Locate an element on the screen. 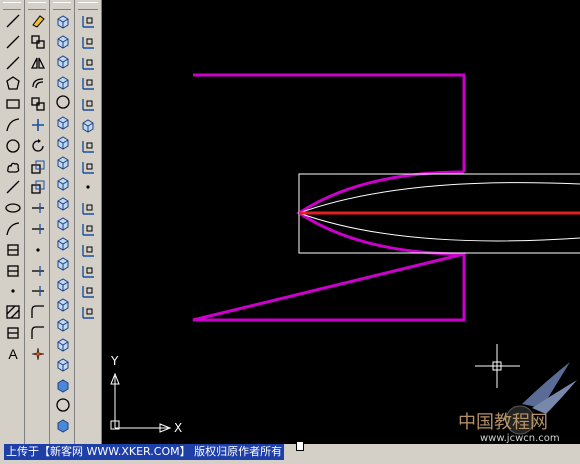 This screenshot has height=464, width=580. solids-toolbar is located at coordinates (62, 222).